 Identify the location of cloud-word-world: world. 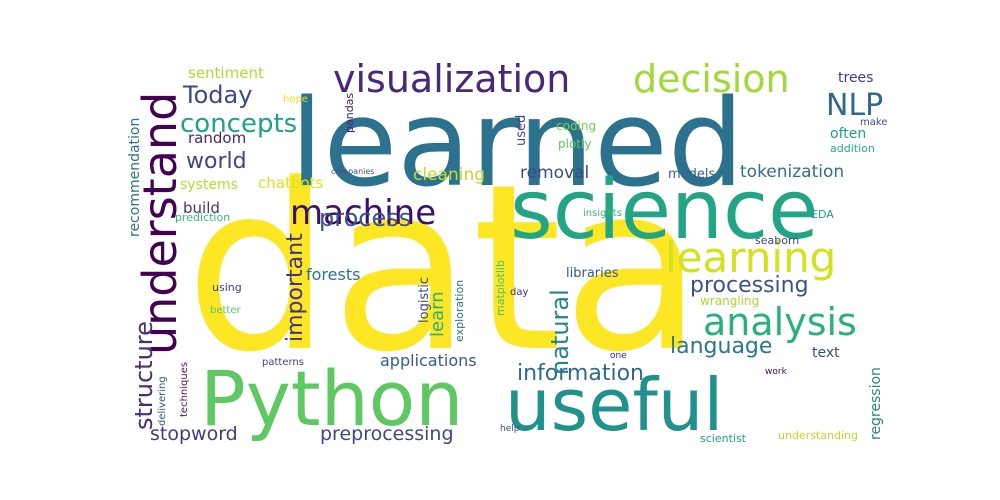
(216, 161).